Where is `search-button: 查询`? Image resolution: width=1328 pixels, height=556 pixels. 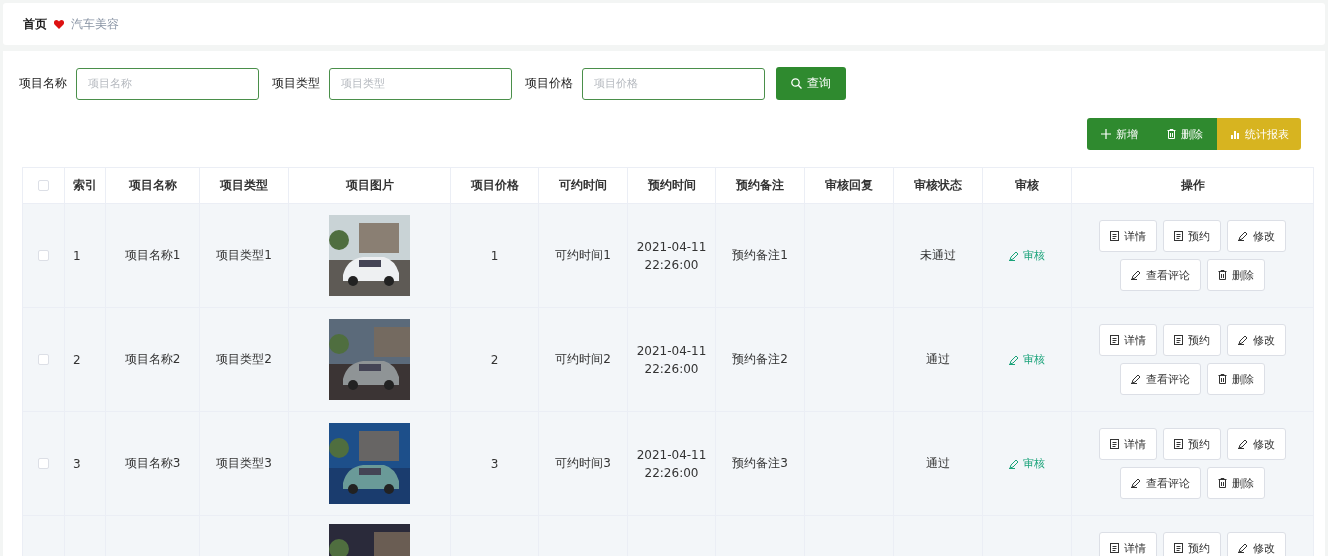
search-button: 查询 is located at coordinates (811, 83).